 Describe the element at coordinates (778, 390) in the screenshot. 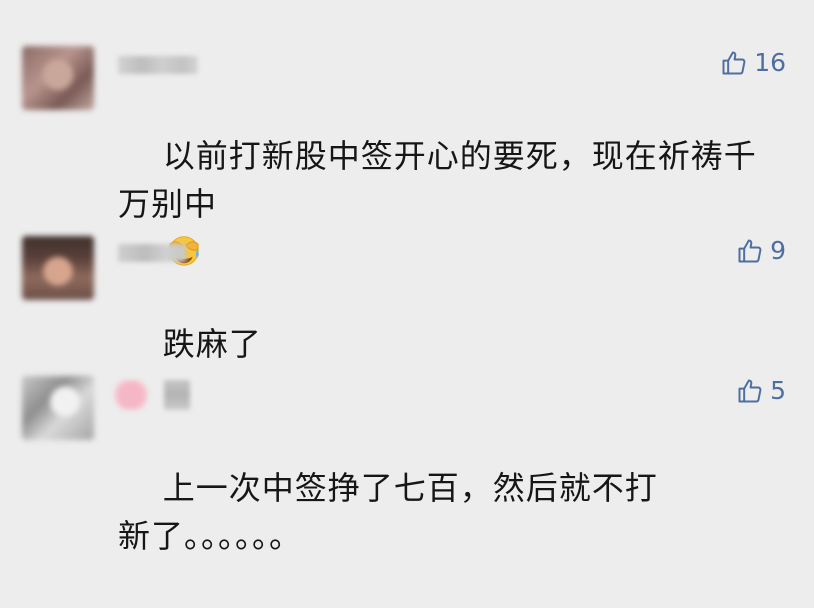

I see `like-count: 5` at that location.